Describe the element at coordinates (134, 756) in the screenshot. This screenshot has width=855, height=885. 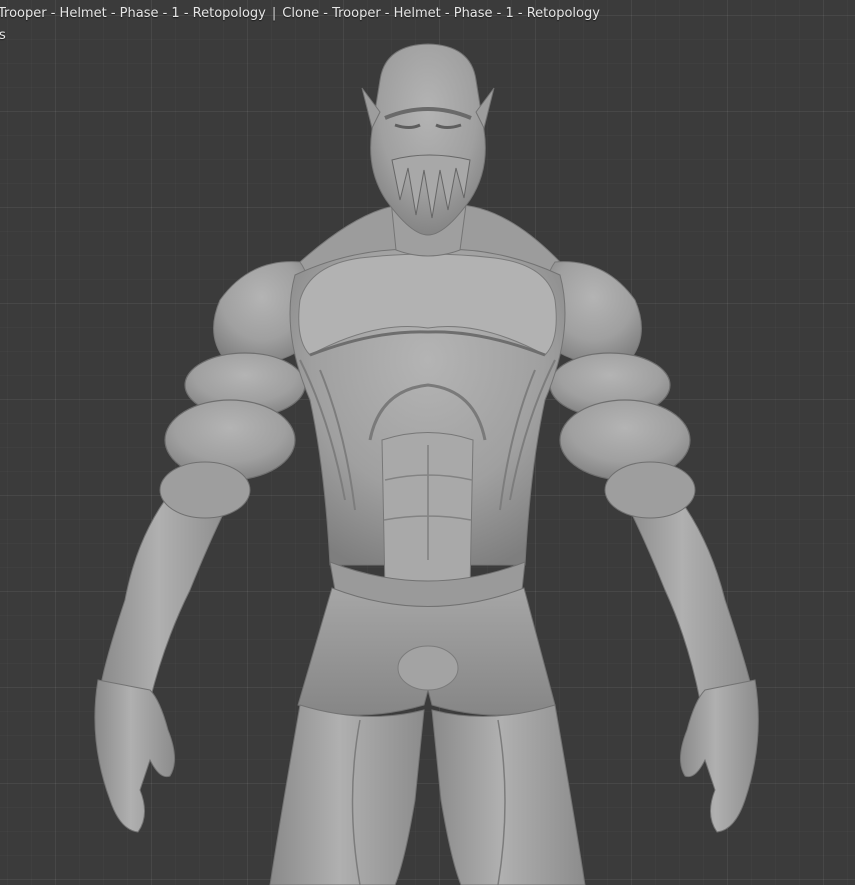
I see `left-hand-shape` at that location.